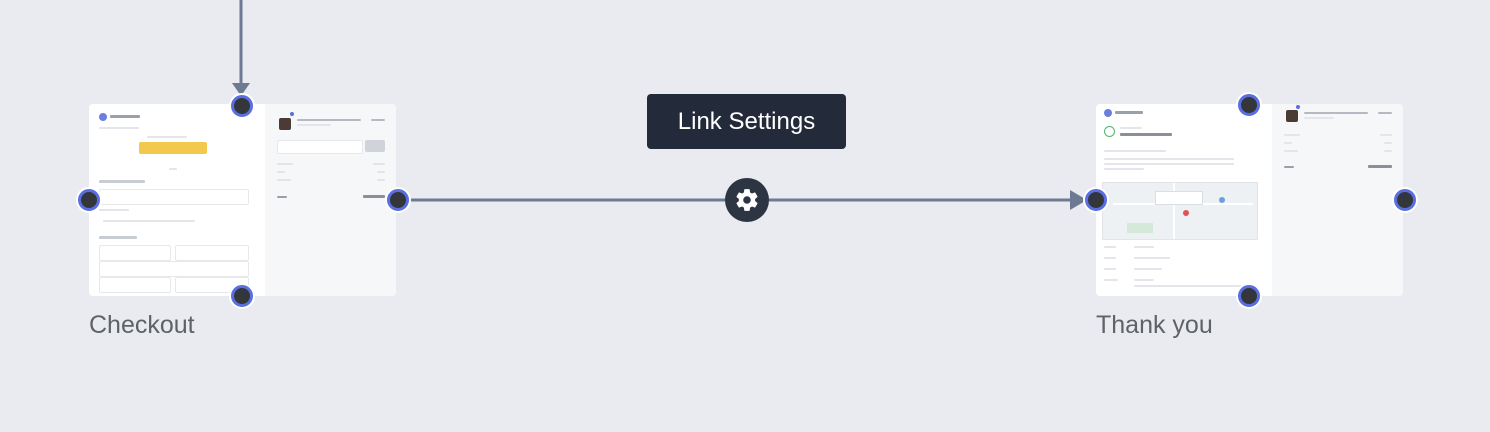  What do you see at coordinates (135, 285) in the screenshot?
I see `apartment-field` at bounding box center [135, 285].